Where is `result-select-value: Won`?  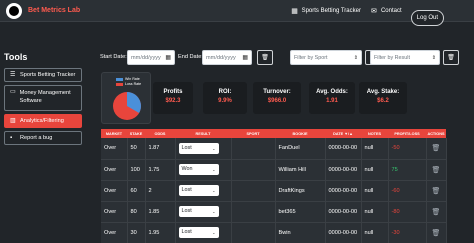
result-select-value: Won is located at coordinates (187, 169).